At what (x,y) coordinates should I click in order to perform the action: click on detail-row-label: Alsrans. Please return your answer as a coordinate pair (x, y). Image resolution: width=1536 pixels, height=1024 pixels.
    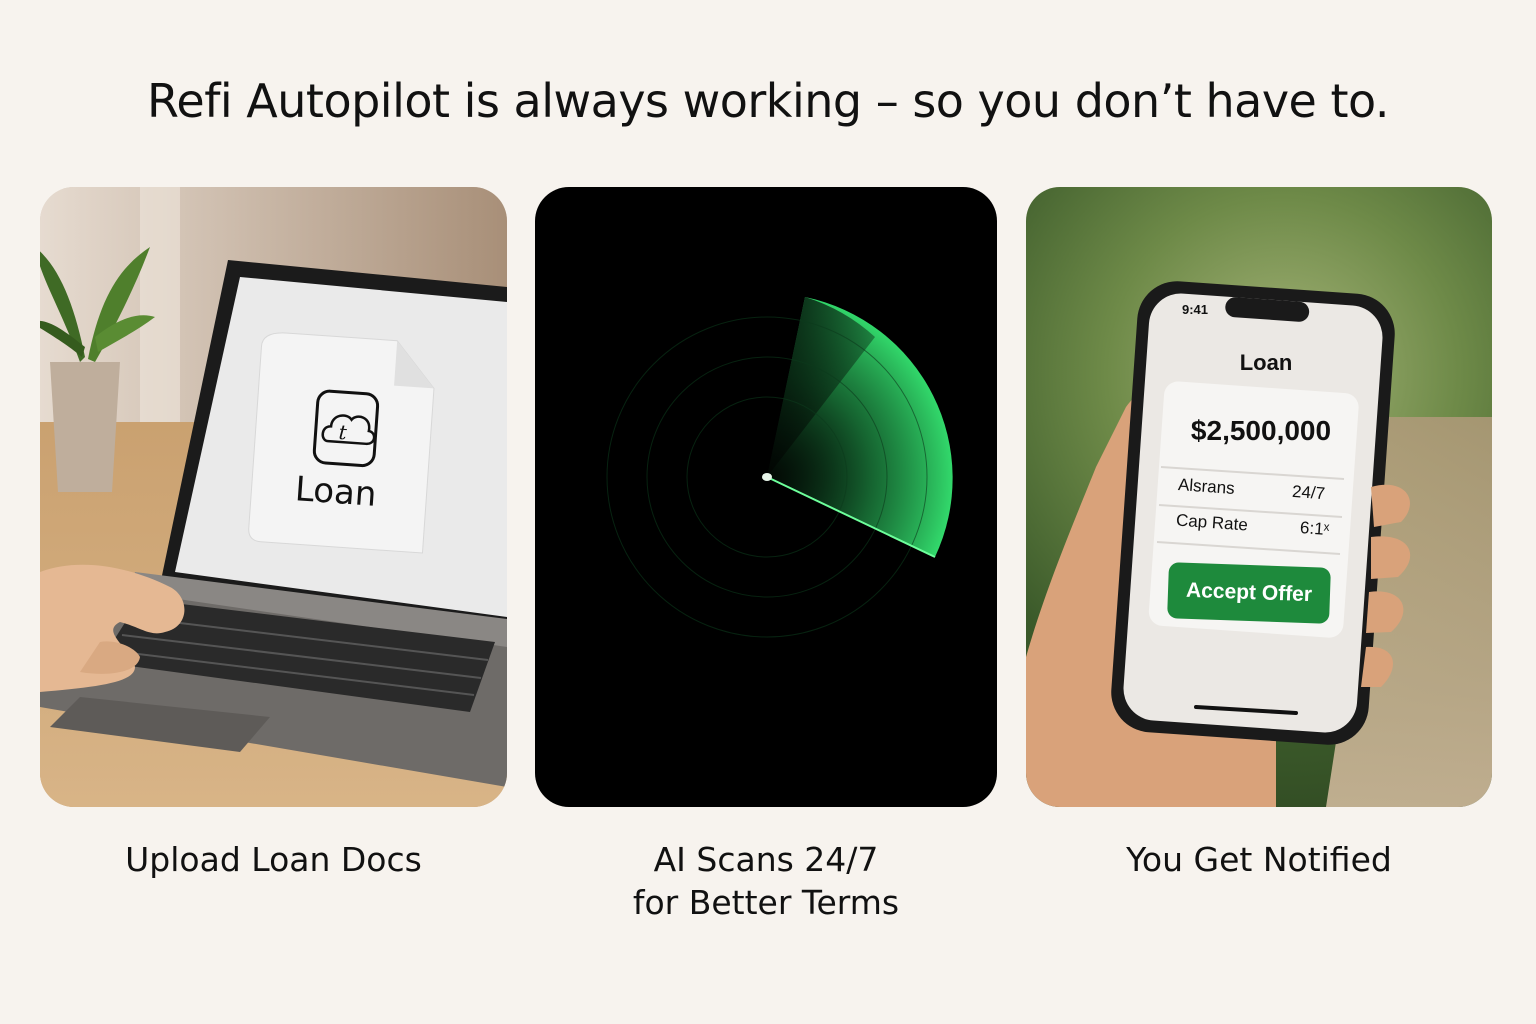
    Looking at the image, I should click on (1206, 486).